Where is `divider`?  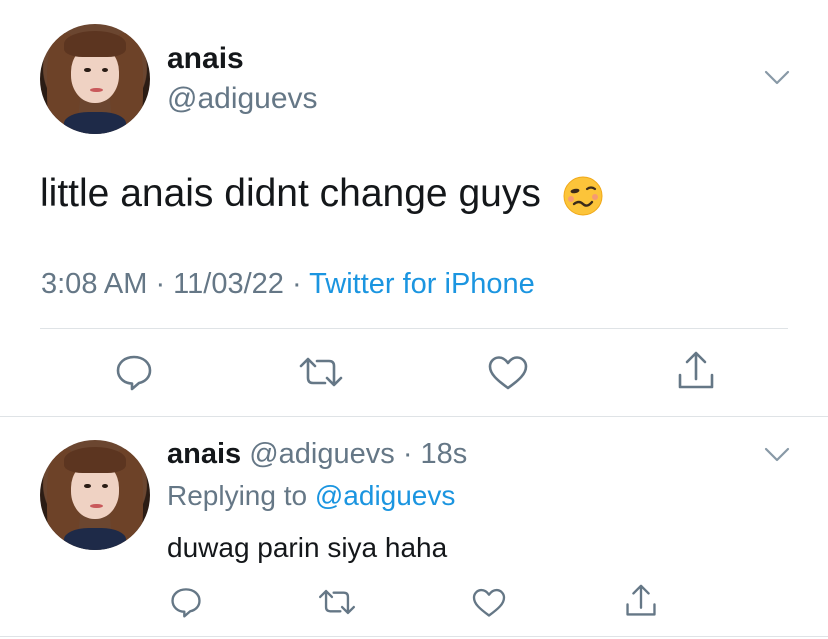 divider is located at coordinates (414, 328).